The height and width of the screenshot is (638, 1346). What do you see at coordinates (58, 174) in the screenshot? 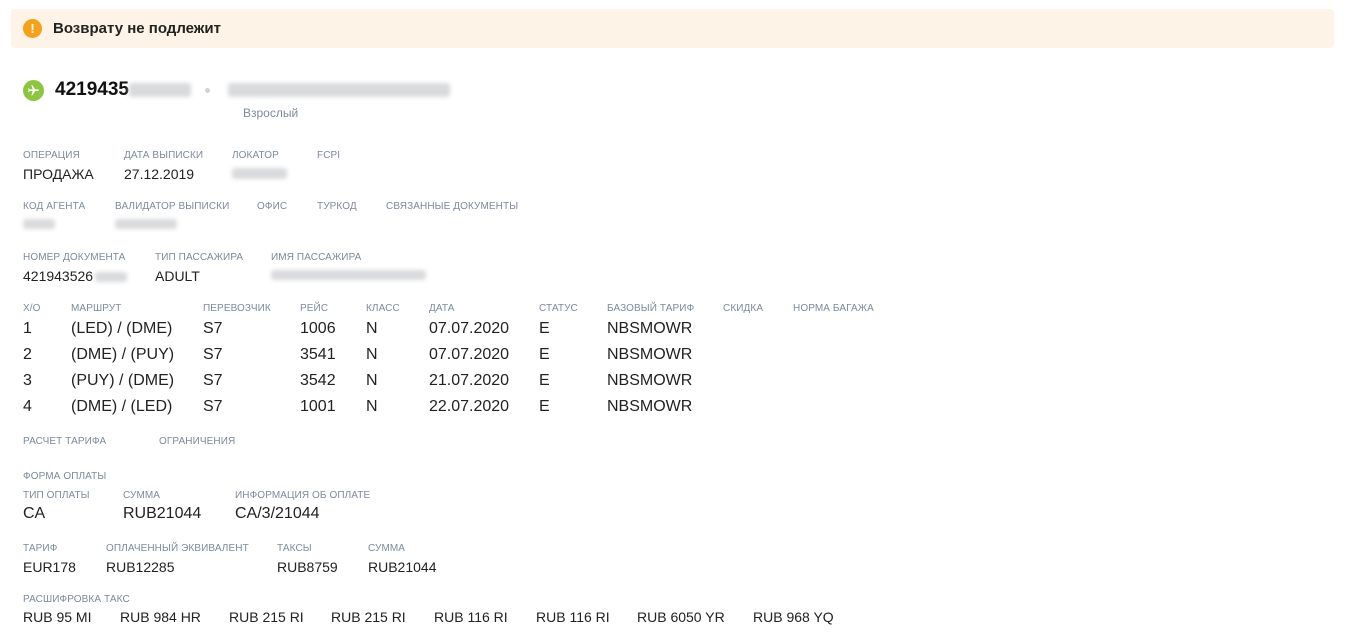
I see `operation-value: ПРОДАЖА` at bounding box center [58, 174].